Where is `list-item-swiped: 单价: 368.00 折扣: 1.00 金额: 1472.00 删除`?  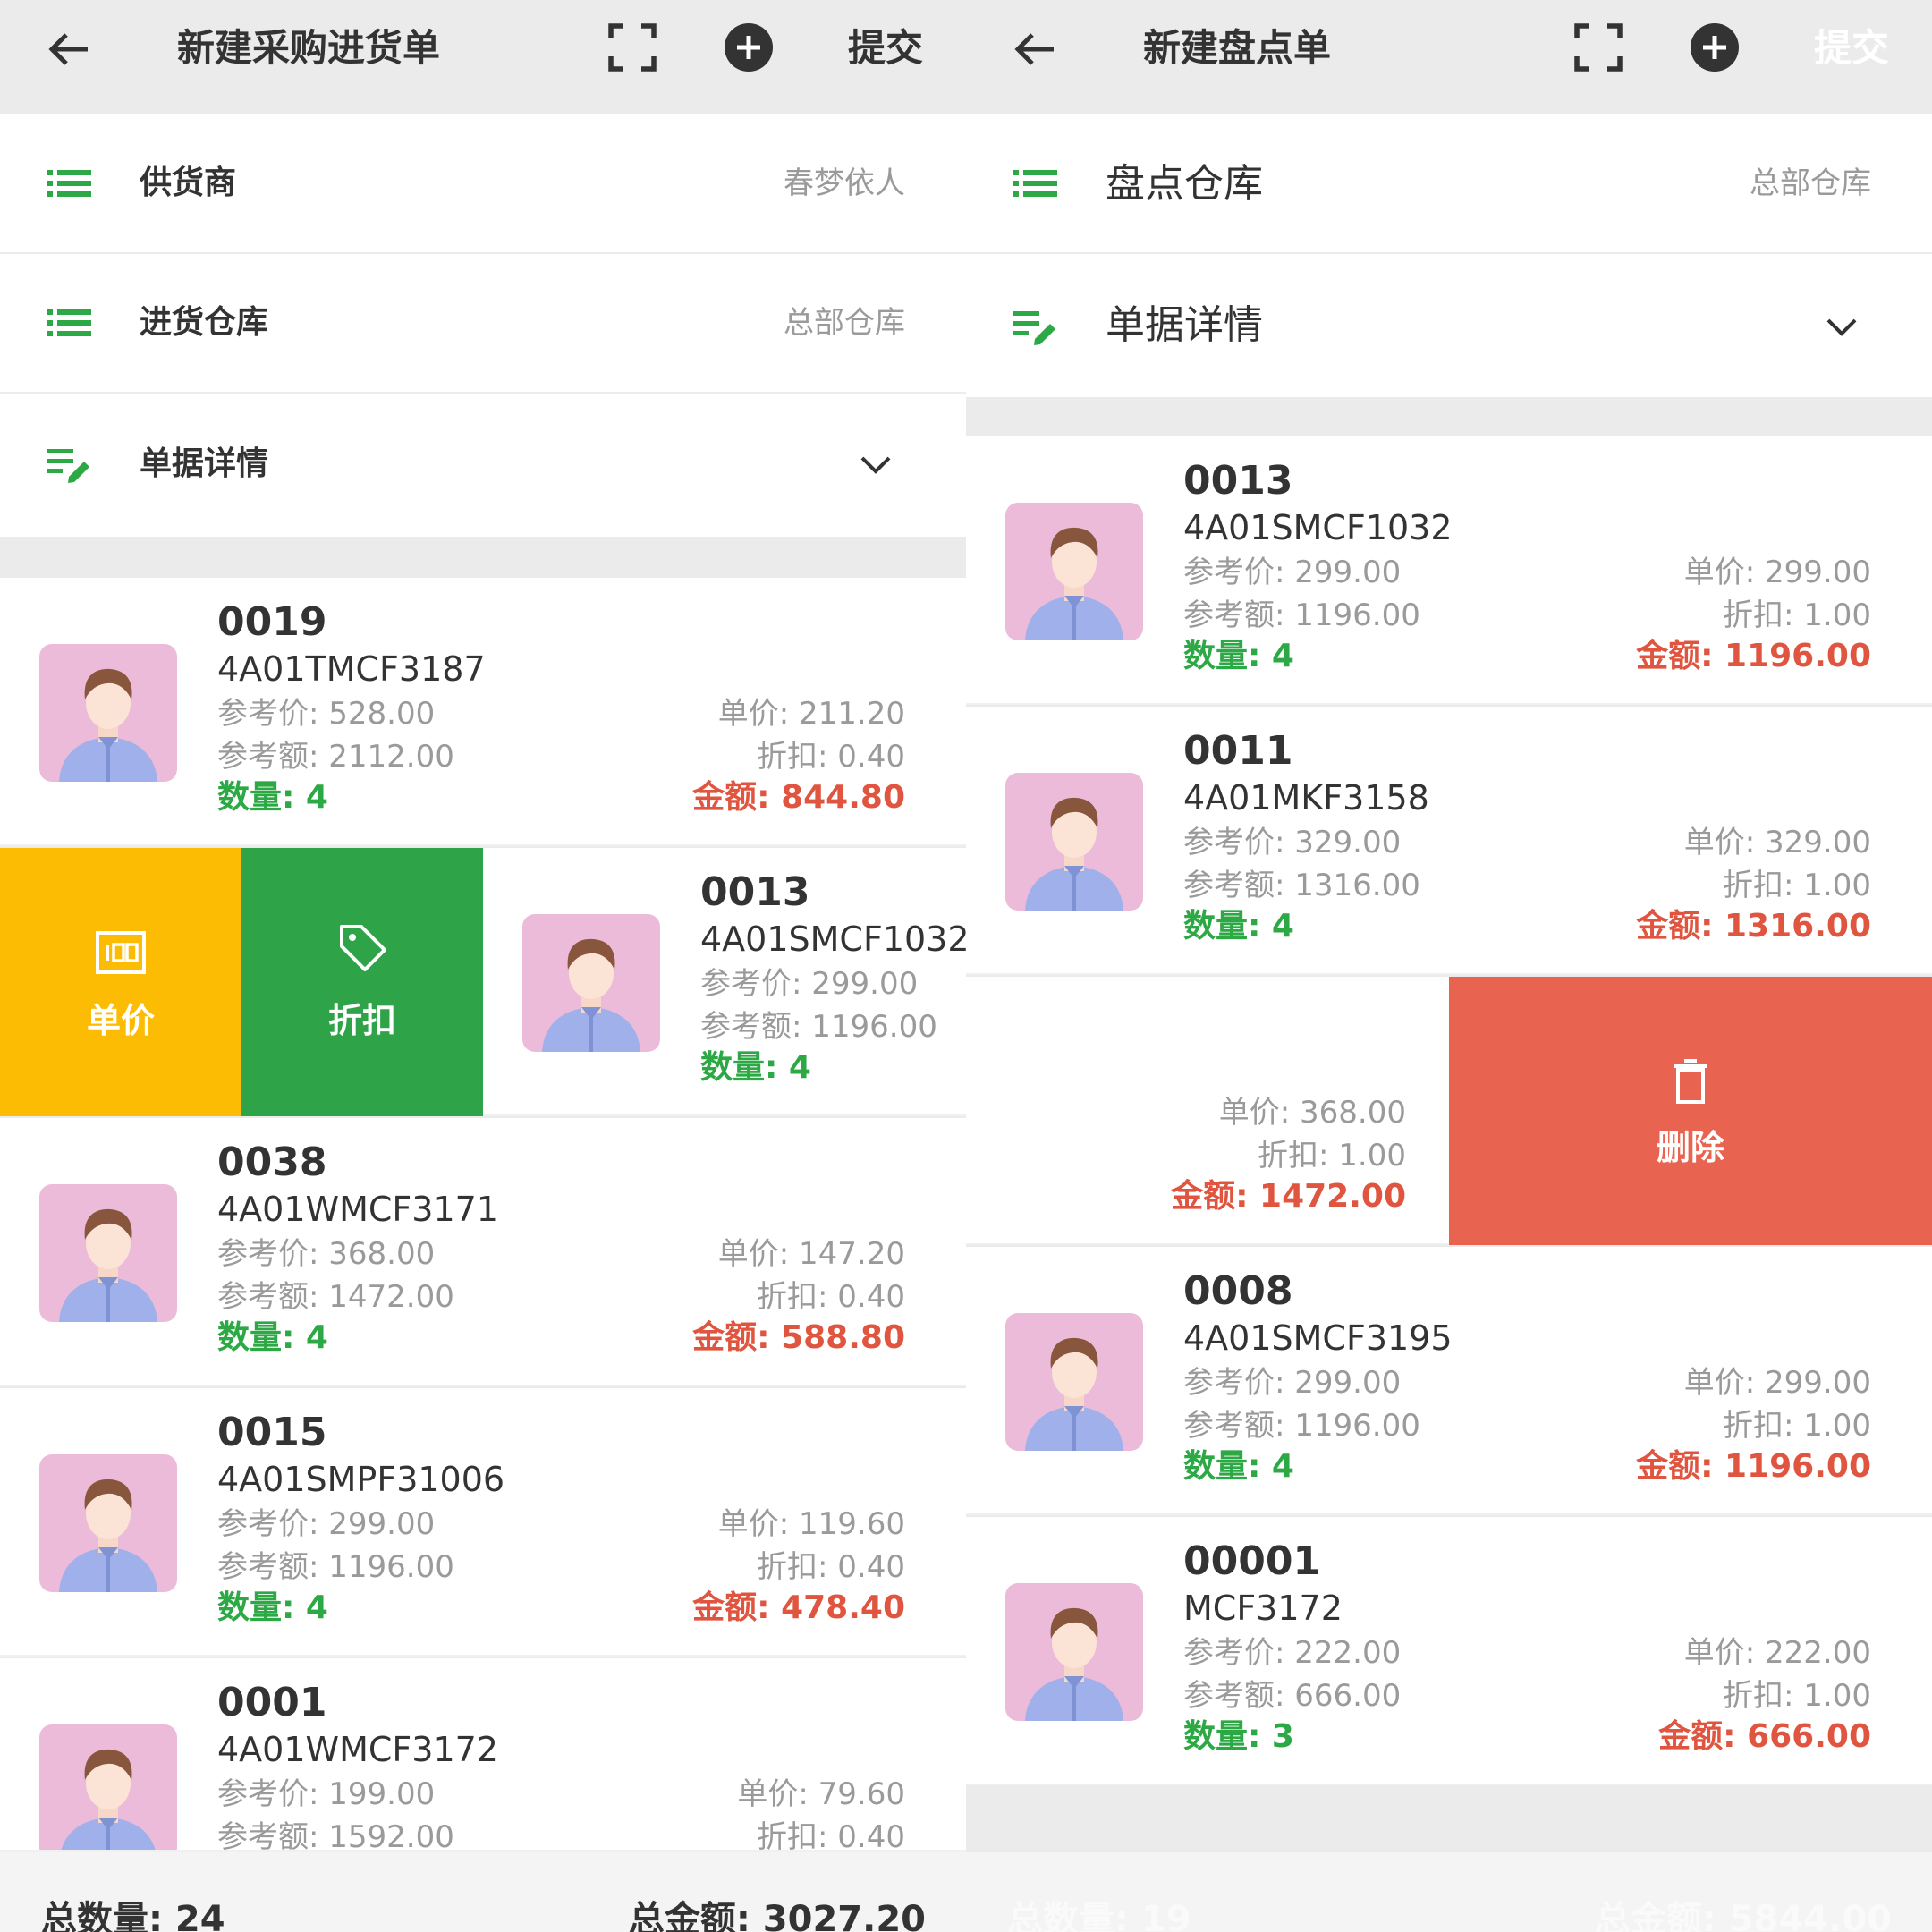
list-item-swiped: 单价: 368.00 折扣: 1.00 金额: 1472.00 删除 is located at coordinates (1449, 1111).